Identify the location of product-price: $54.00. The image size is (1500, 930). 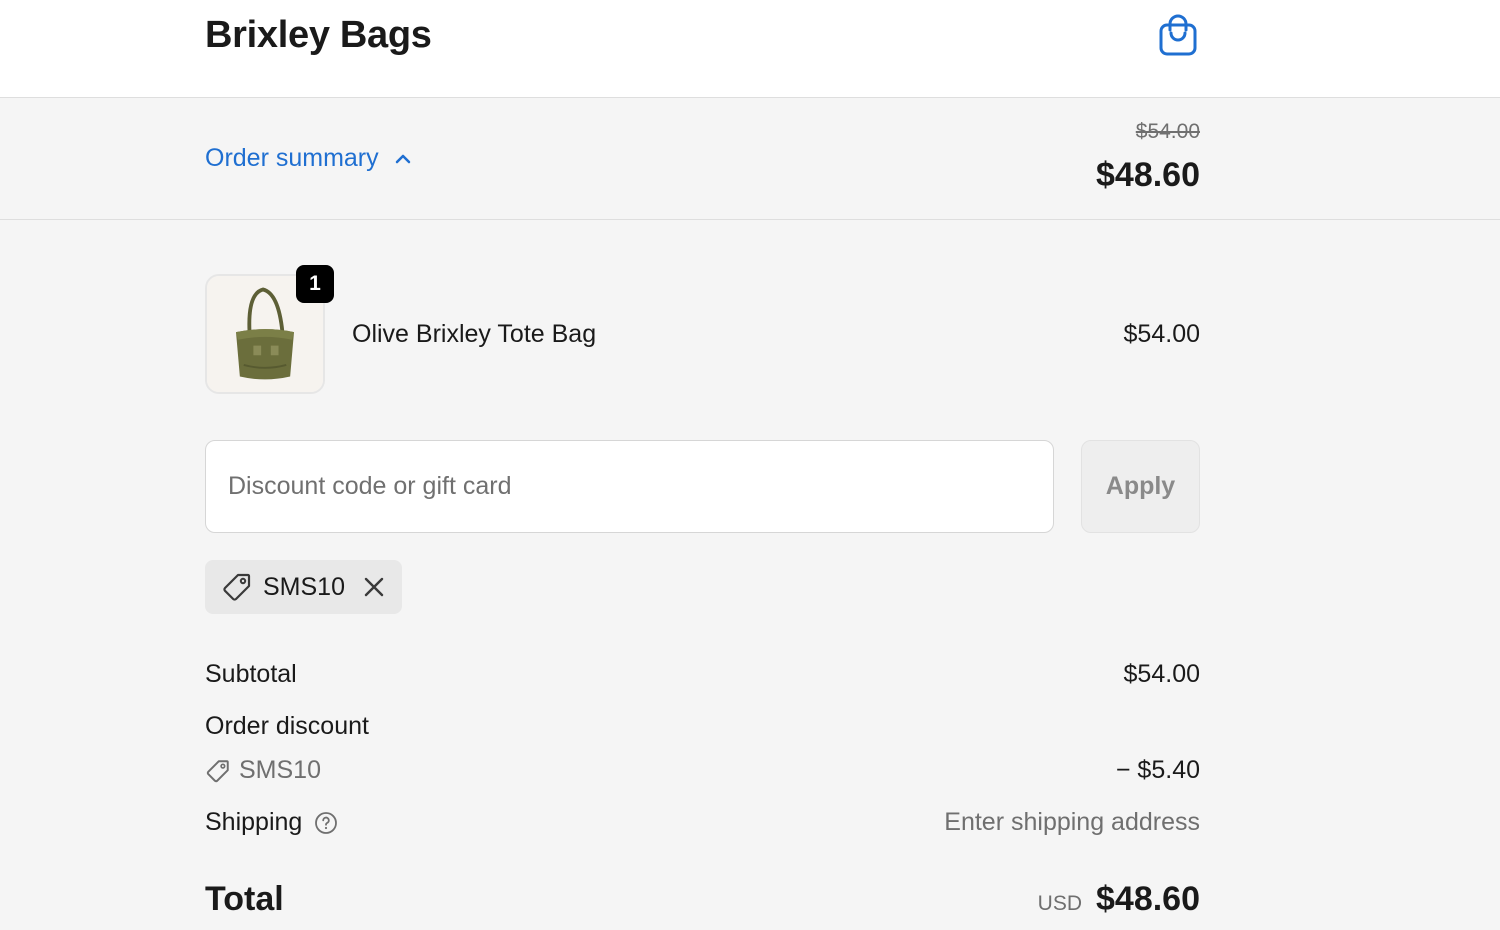
(1161, 334).